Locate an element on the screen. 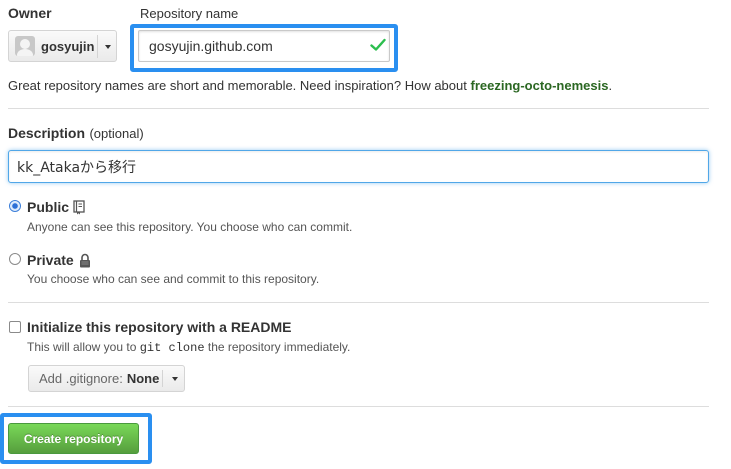  gitignore-prefix: Add .gitignore: is located at coordinates (81, 378).